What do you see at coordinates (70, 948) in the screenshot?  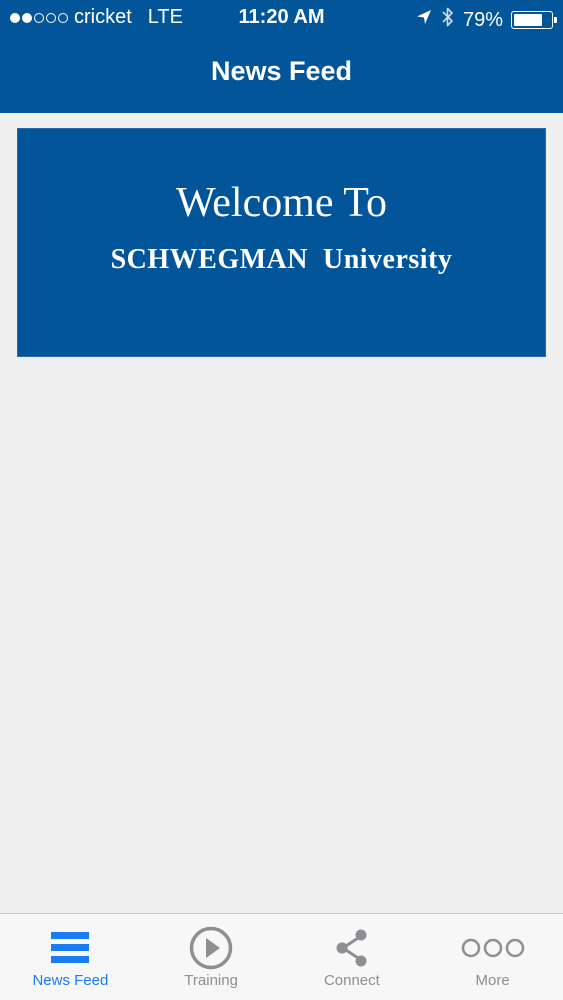 I see `hamburger-icon` at bounding box center [70, 948].